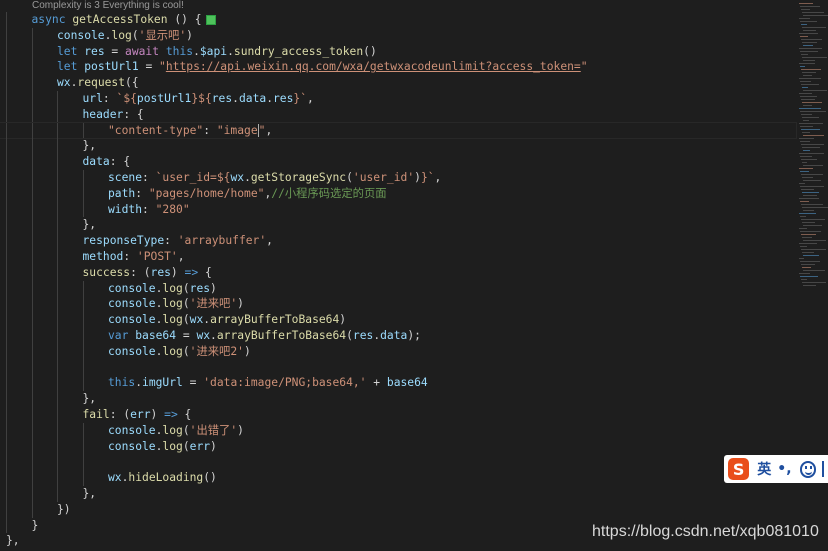  Describe the element at coordinates (398, 304) in the screenshot. I see `code-line: console.log('进来吧')` at that location.